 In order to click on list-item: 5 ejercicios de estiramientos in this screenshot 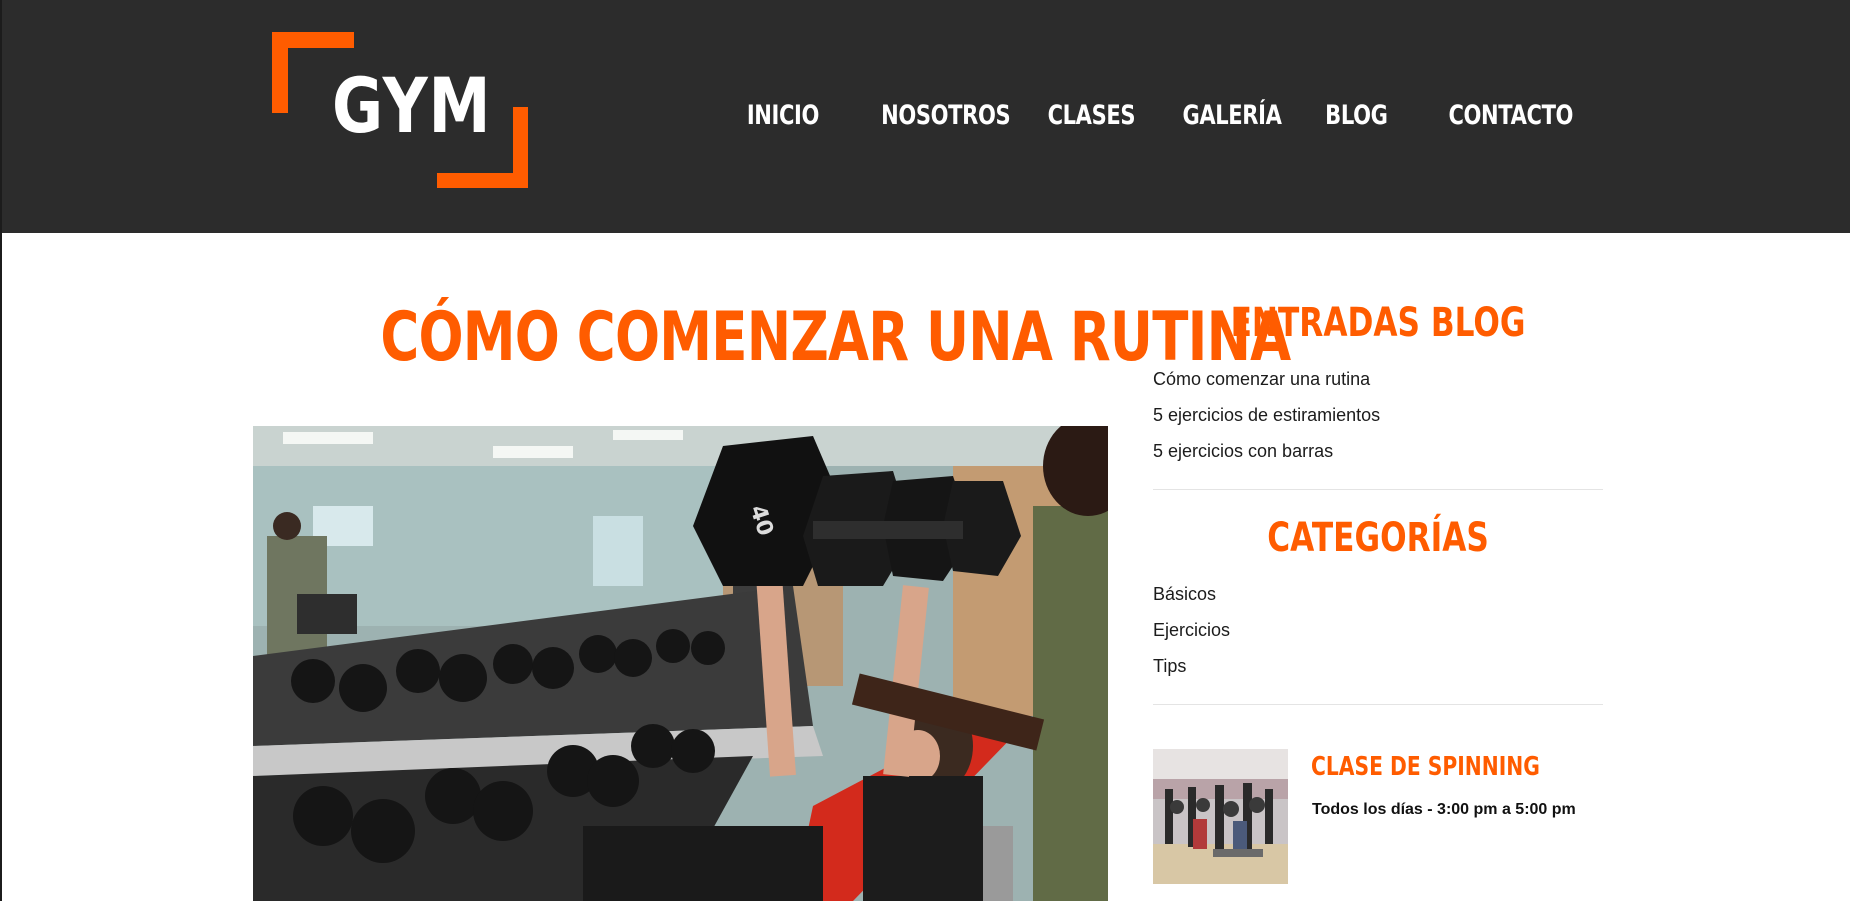, I will do `click(1378, 415)`.